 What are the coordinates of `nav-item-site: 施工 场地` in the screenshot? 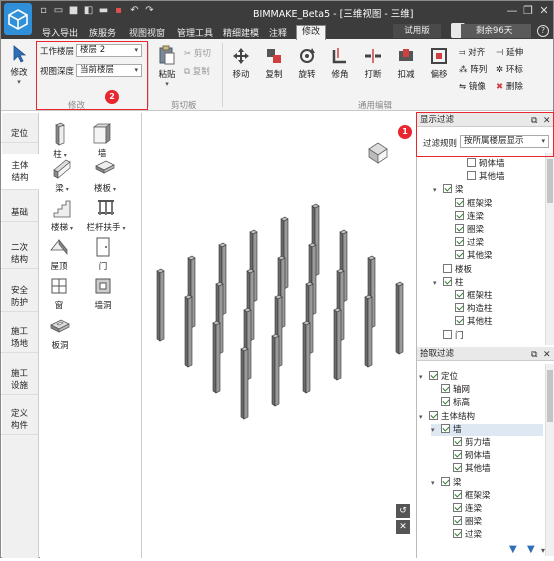 It's located at (19, 338).